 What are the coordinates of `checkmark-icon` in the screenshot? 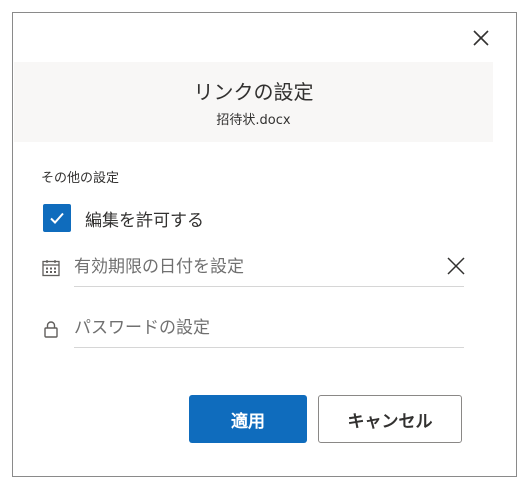 It's located at (57, 218).